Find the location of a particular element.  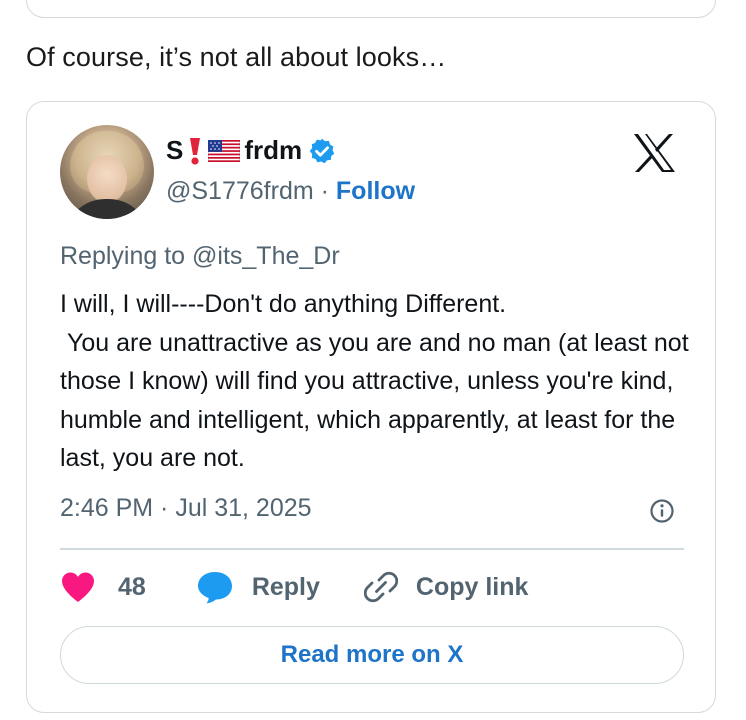

follow-link: Follow is located at coordinates (375, 191).